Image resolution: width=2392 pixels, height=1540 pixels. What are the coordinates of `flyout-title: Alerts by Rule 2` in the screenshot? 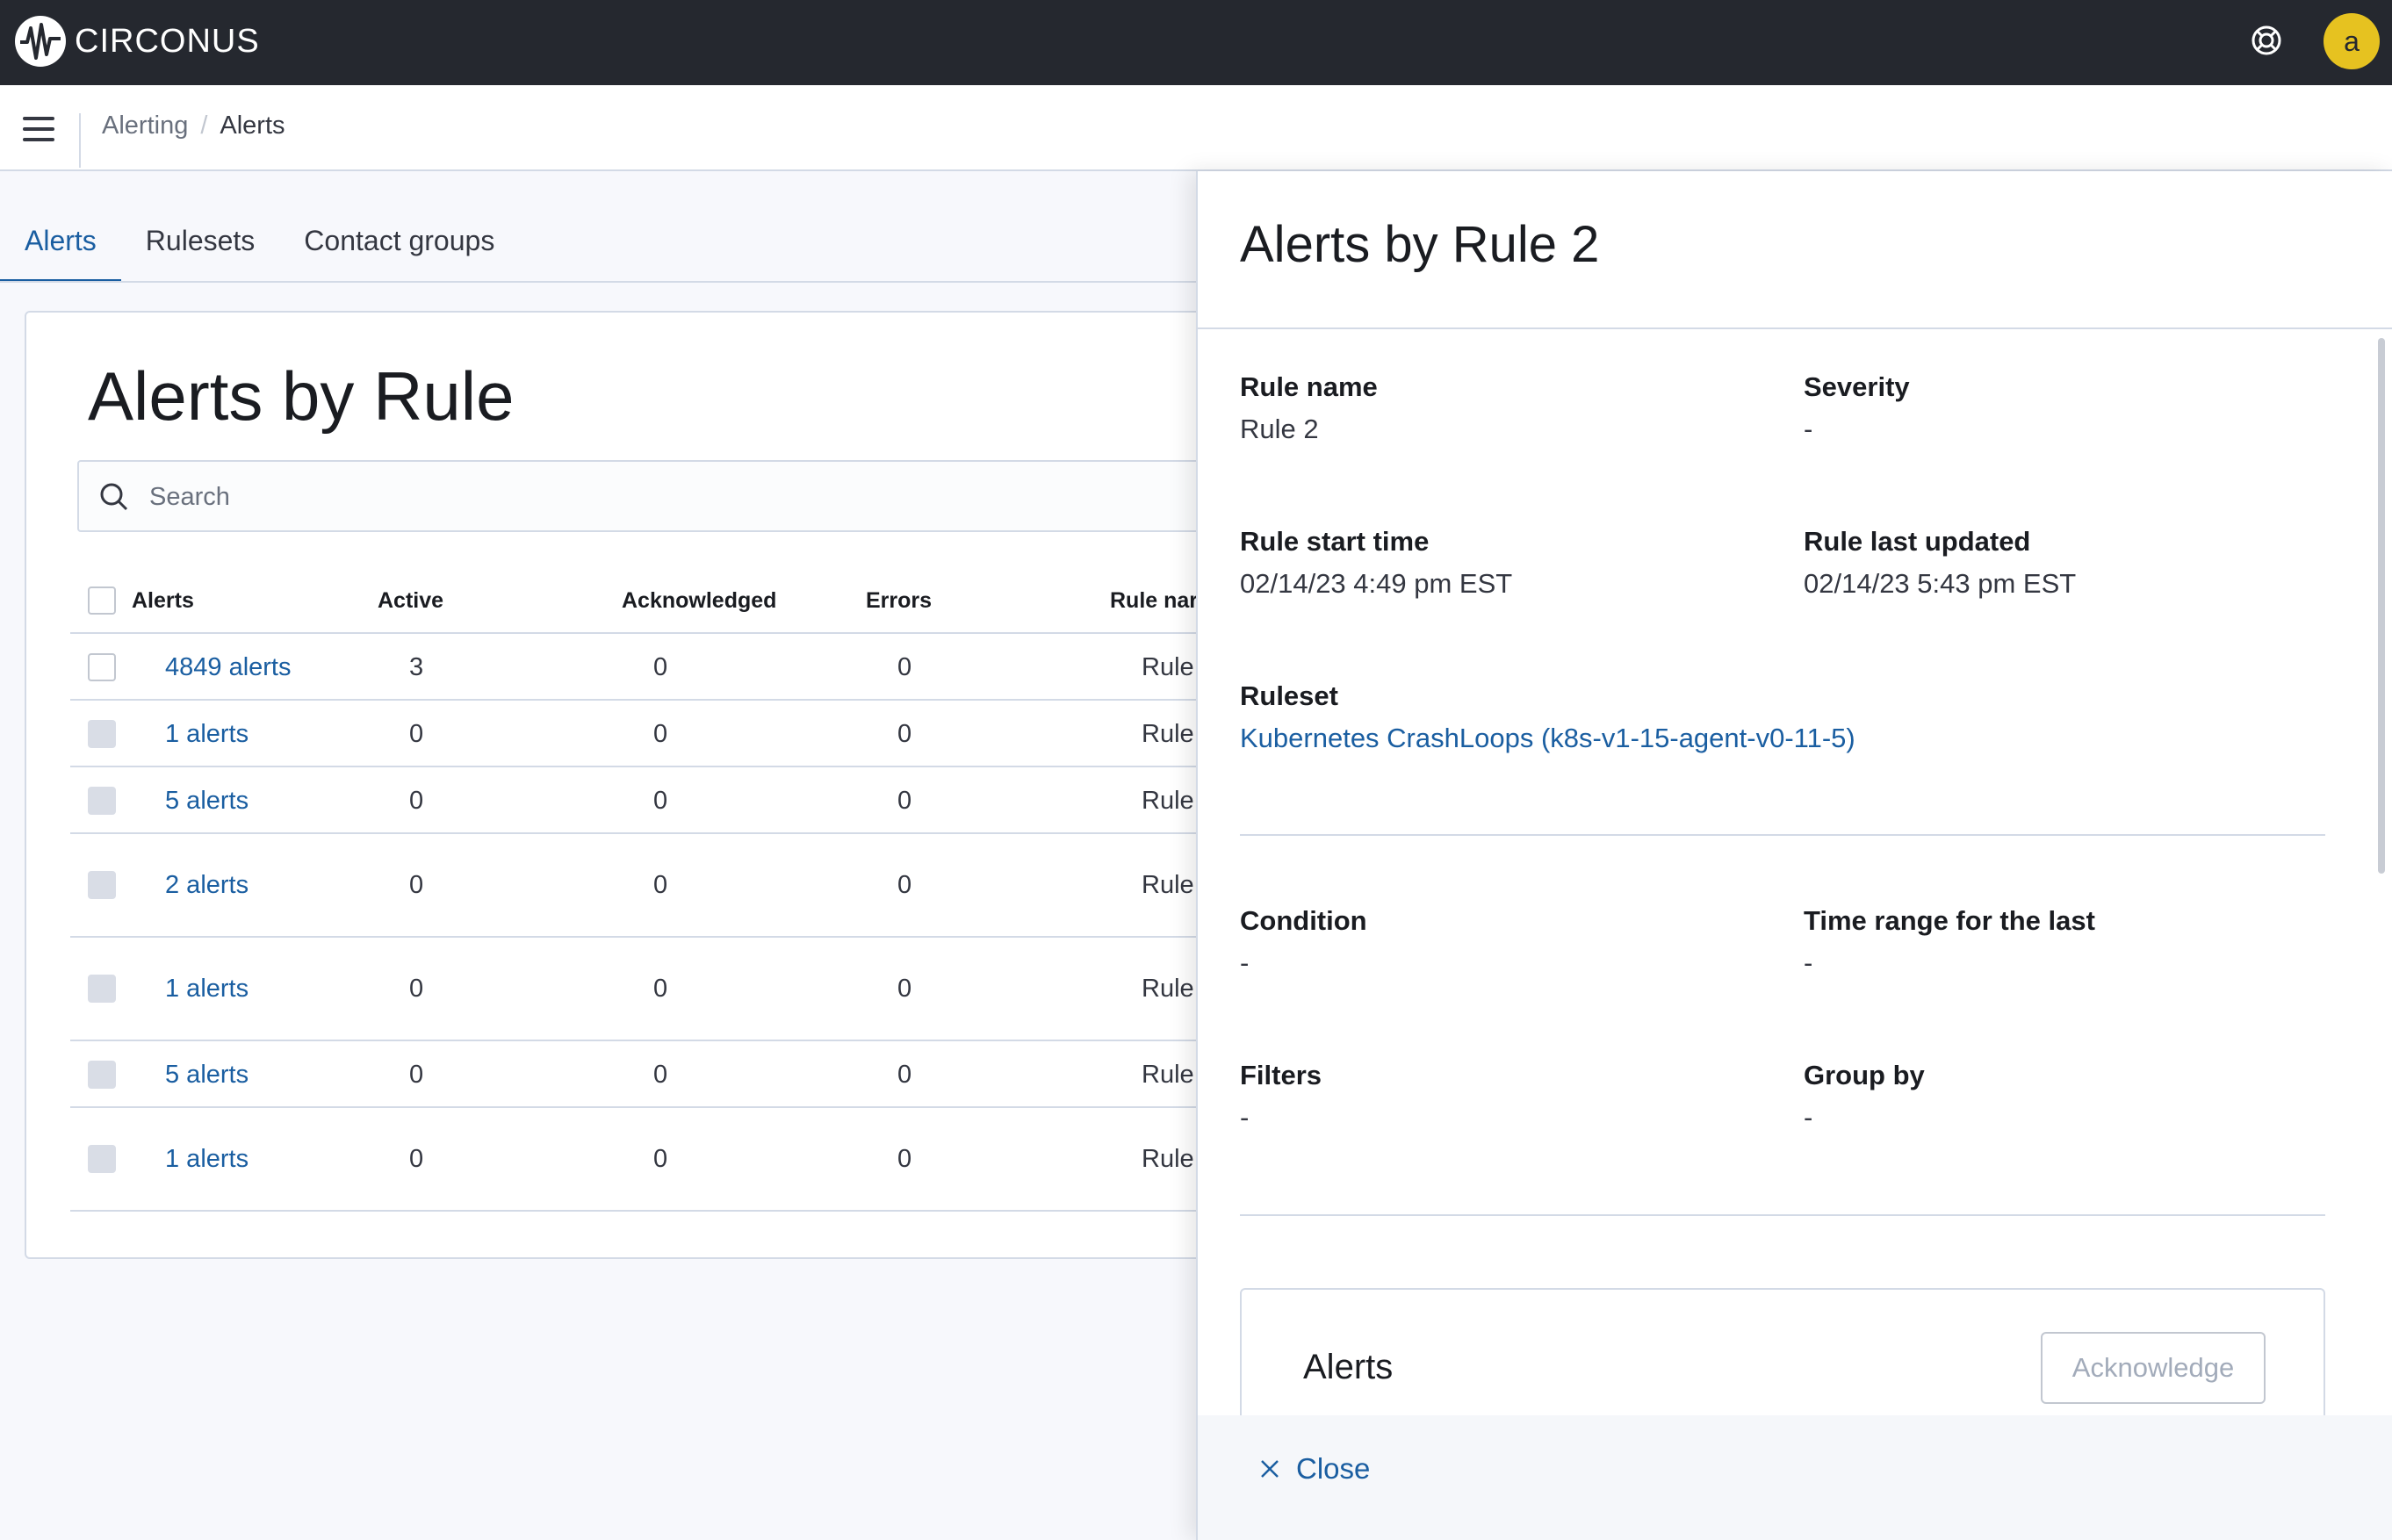 It's located at (1420, 245).